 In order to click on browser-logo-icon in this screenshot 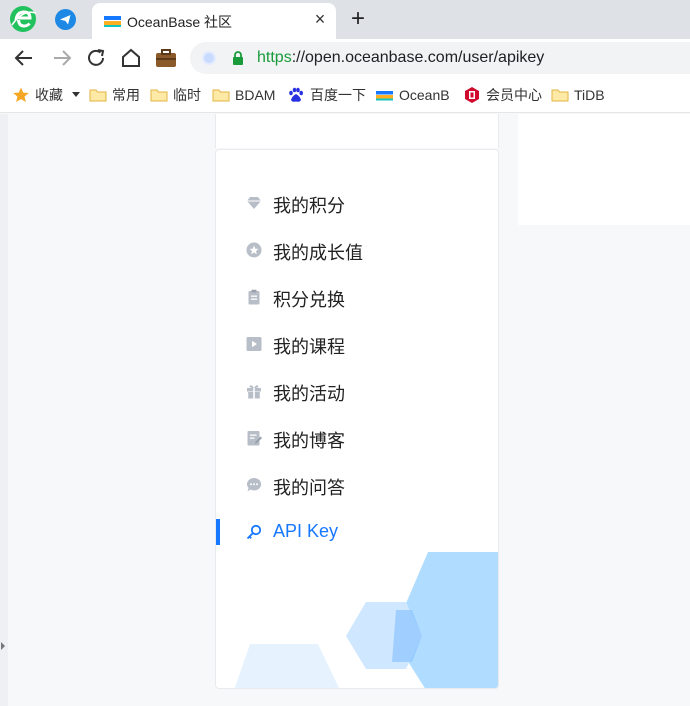, I will do `click(23, 19)`.